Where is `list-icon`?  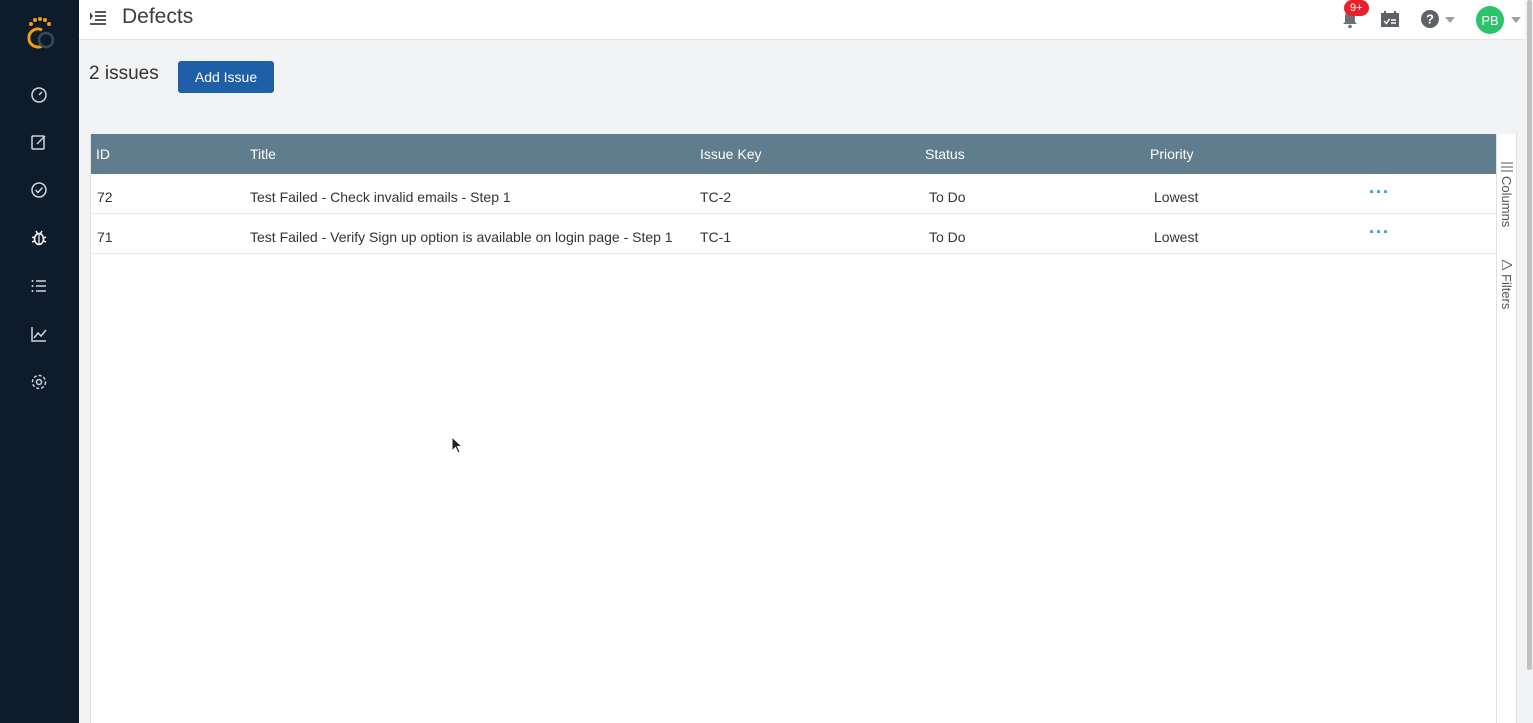 list-icon is located at coordinates (38, 286).